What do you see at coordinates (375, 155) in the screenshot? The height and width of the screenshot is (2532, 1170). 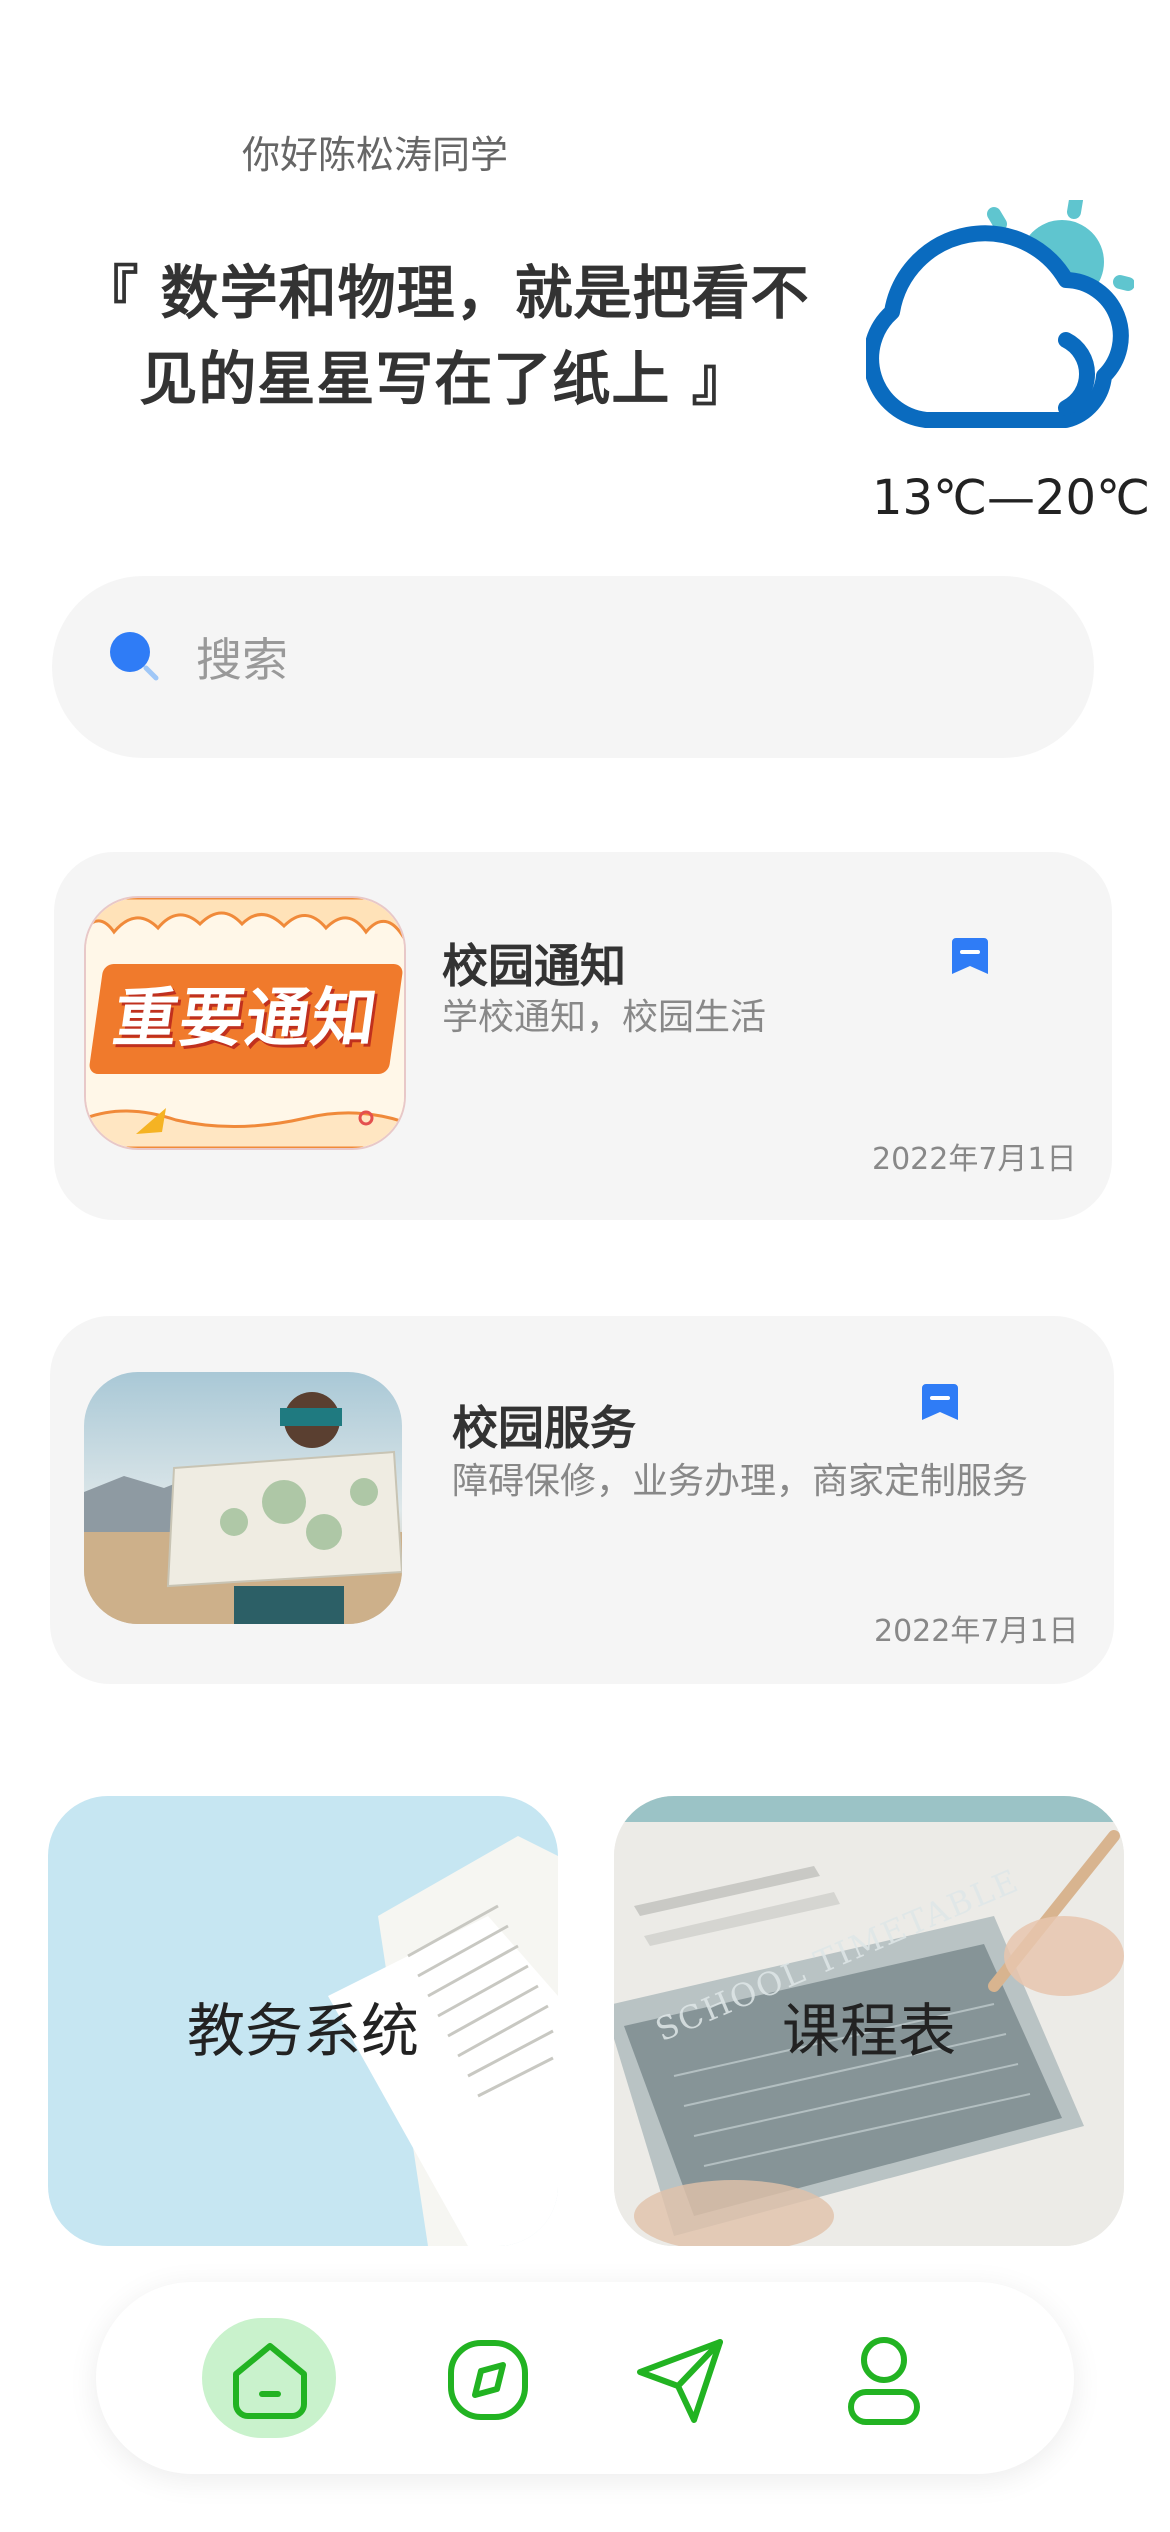 I see `greeting-text: 你好陈松涛同学` at bounding box center [375, 155].